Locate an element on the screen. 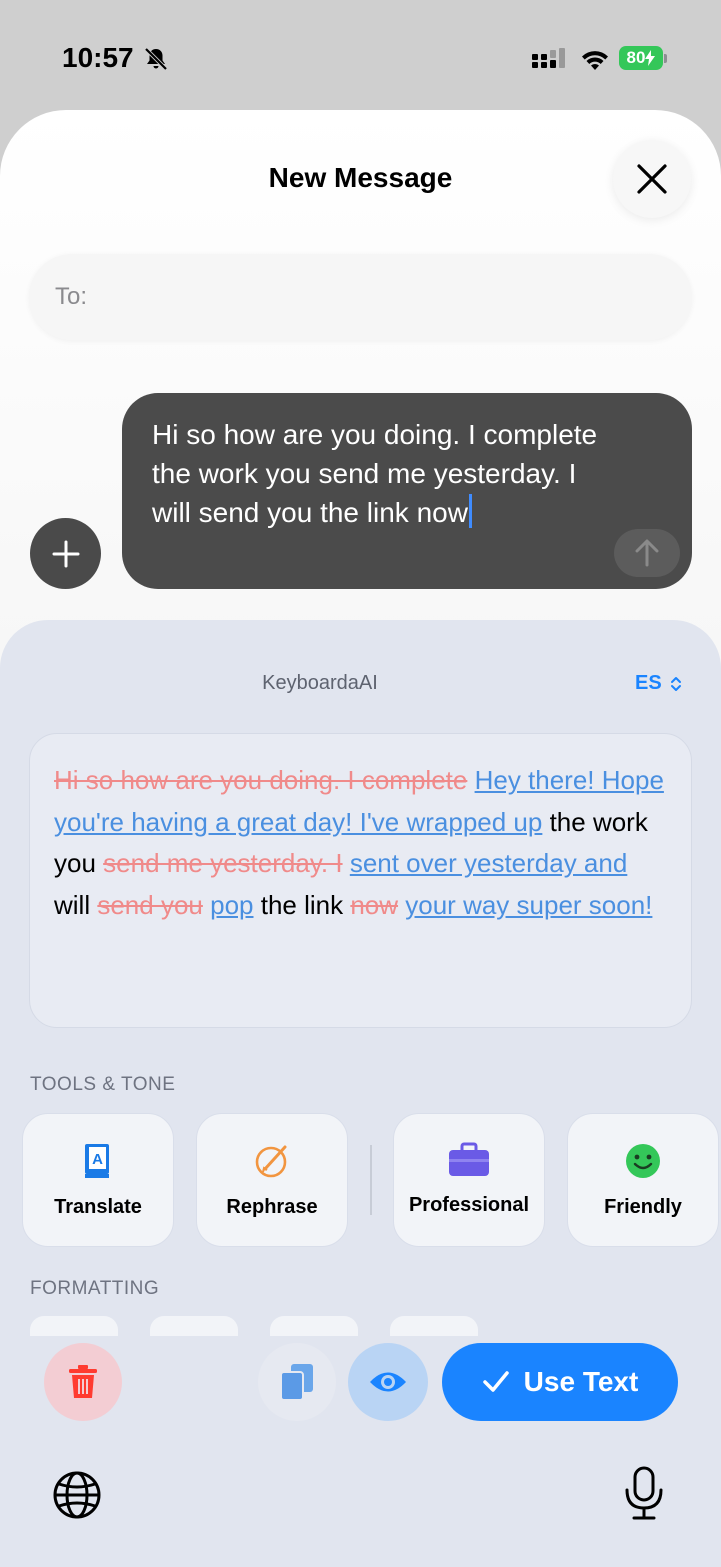  tools-section-label: TOOLS & TONE is located at coordinates (103, 1084).